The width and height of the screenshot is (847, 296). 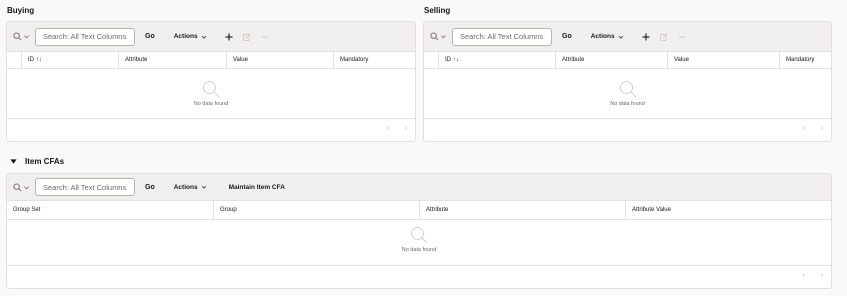 What do you see at coordinates (173, 60) in the screenshot?
I see `buying-col-attribute: Attribute` at bounding box center [173, 60].